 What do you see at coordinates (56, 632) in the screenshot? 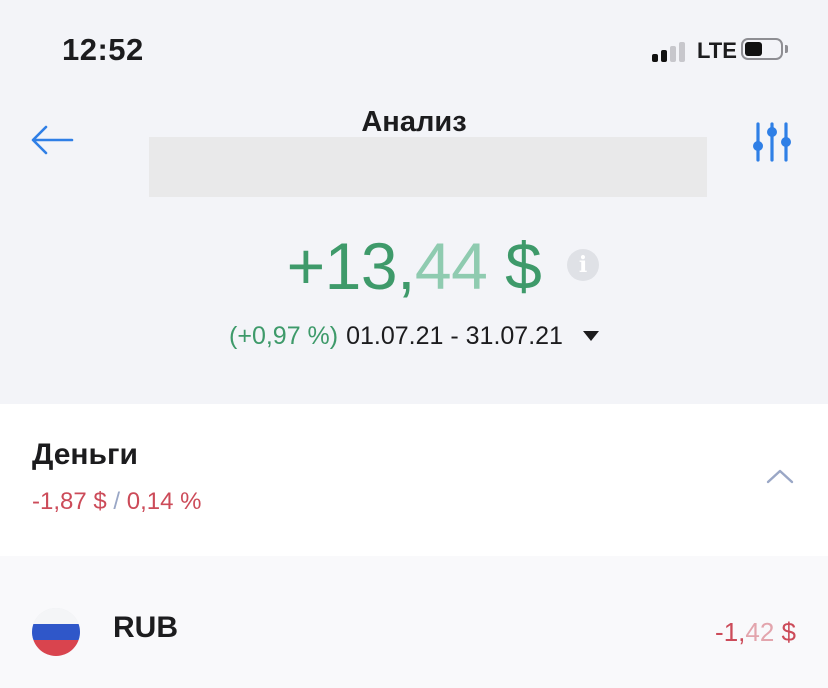
I see `russia-flag-icon` at bounding box center [56, 632].